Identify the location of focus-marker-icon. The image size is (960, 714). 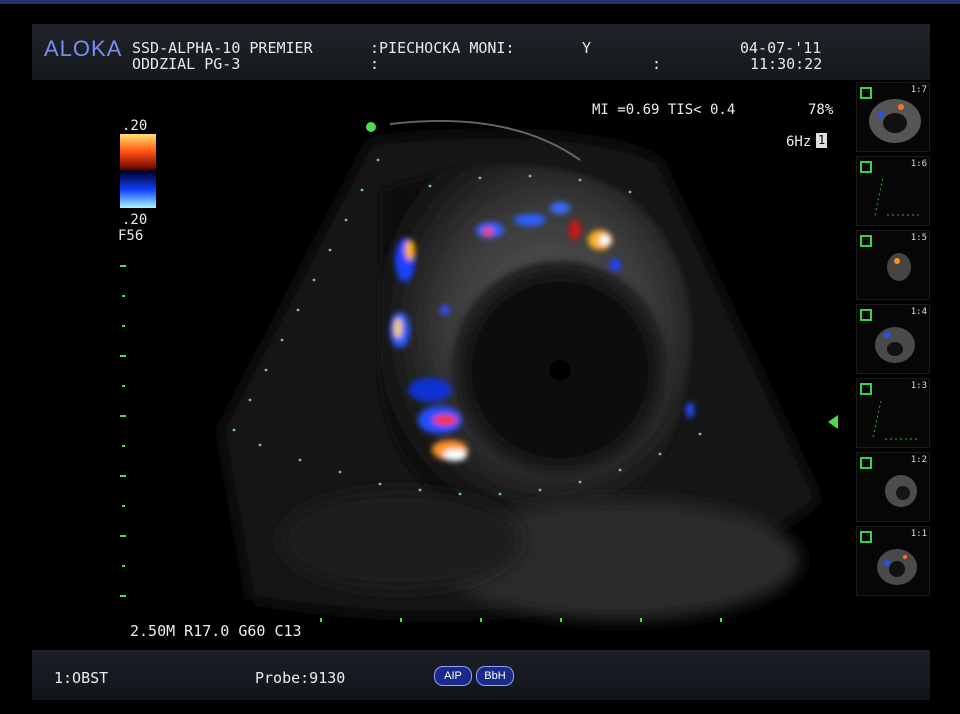
(371, 127).